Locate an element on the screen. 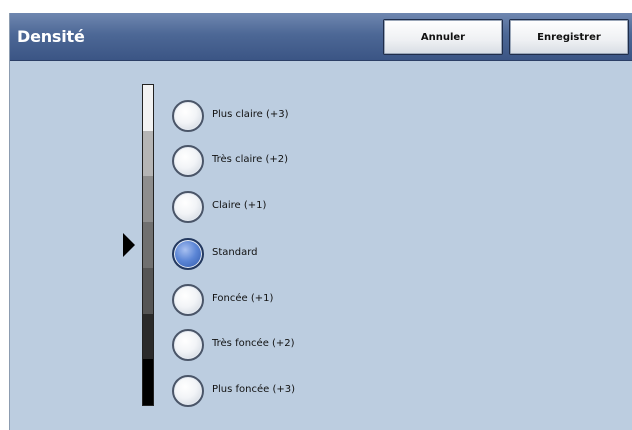  title-bar: Densité Annuler Enregistrer is located at coordinates (321, 37).